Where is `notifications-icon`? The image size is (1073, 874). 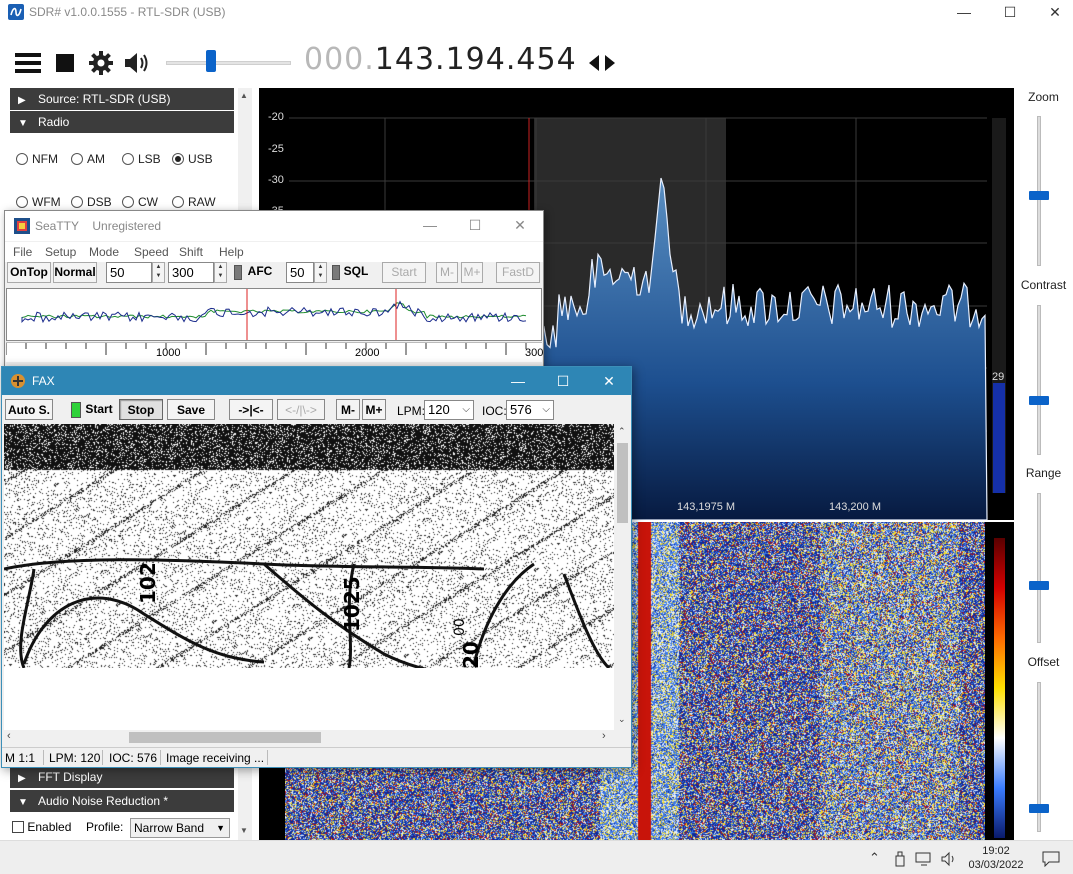
notifications-icon is located at coordinates (1051, 859).